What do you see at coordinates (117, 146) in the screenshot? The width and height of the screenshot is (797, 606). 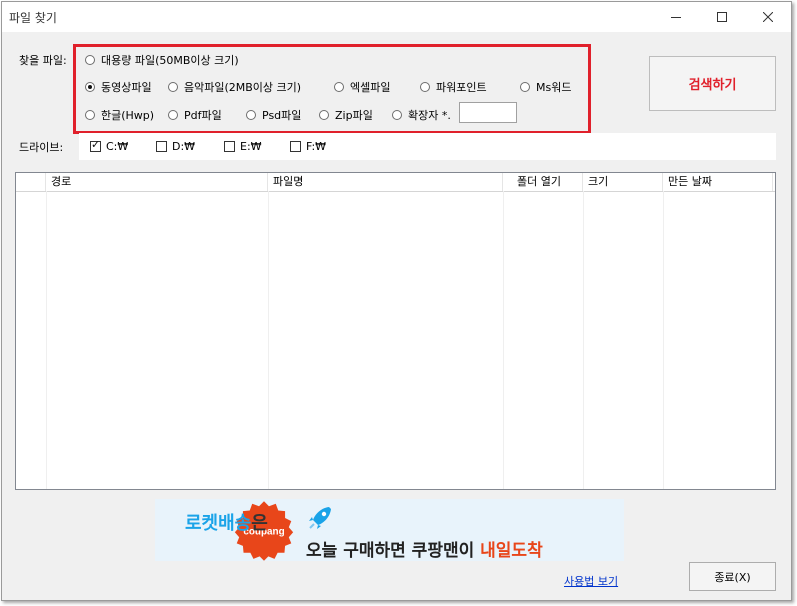 I see `drive-label-c: C:₩` at bounding box center [117, 146].